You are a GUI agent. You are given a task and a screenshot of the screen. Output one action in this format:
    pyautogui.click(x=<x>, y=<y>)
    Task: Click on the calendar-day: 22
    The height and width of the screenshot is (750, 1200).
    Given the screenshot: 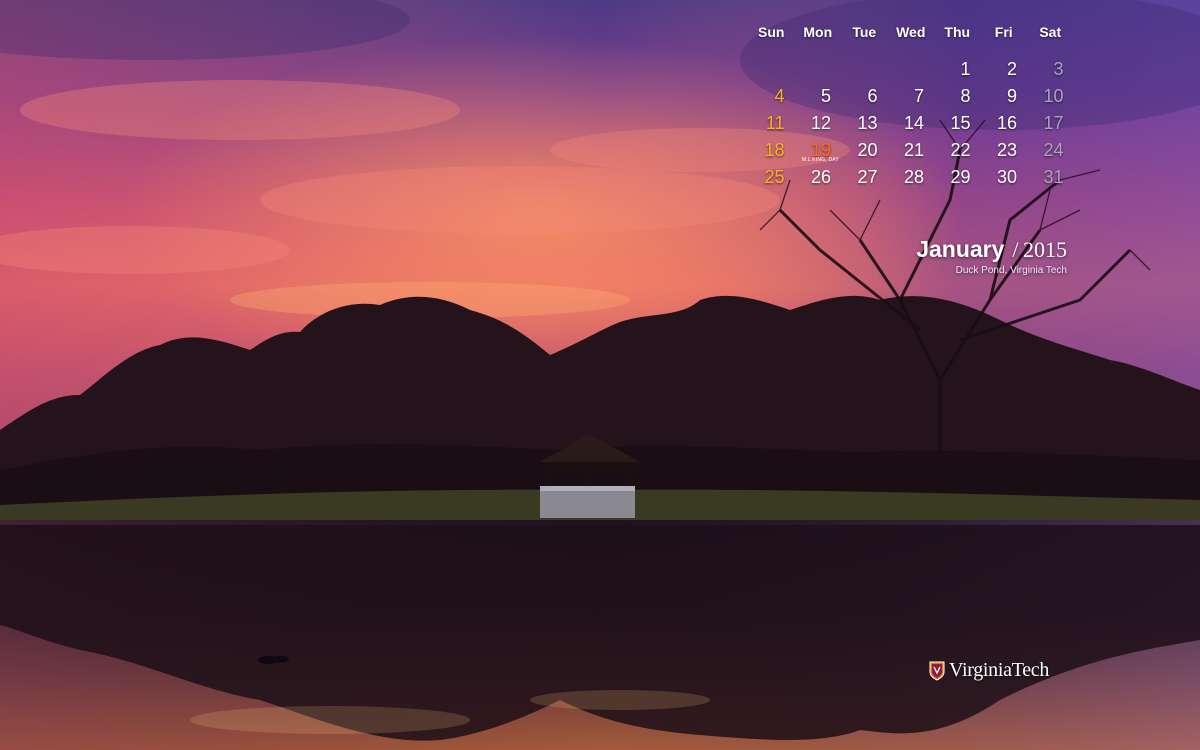 What is the action you would take?
    pyautogui.click(x=957, y=151)
    